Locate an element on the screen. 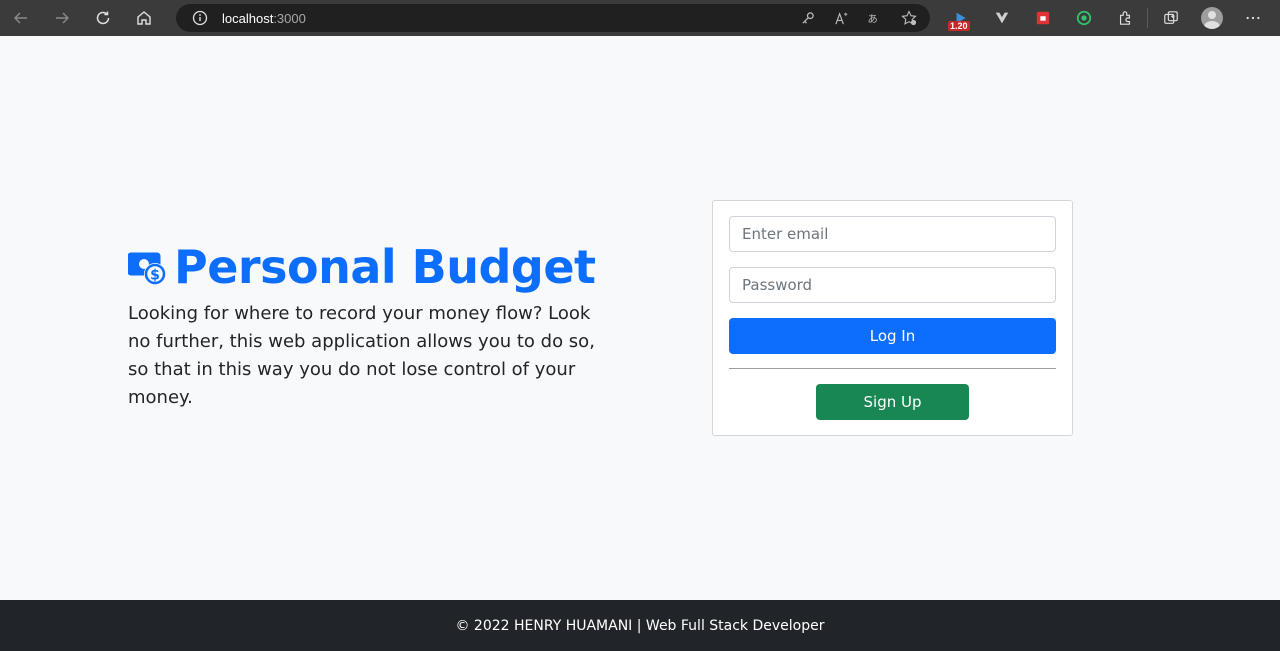 The height and width of the screenshot is (651, 1280). profile-icon is located at coordinates (1211, 18).